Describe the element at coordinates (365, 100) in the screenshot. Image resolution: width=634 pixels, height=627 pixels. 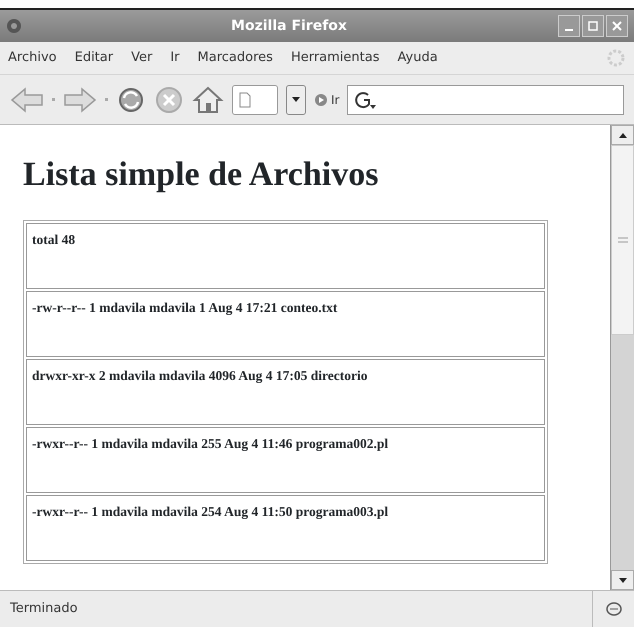
I see `search-engine-icon` at that location.